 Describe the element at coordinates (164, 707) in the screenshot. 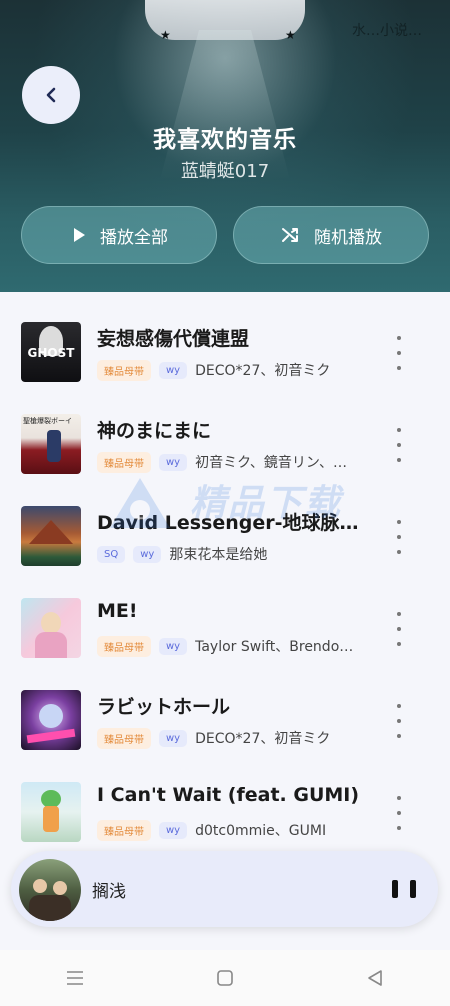

I see `song-title: ラビットホール` at that location.